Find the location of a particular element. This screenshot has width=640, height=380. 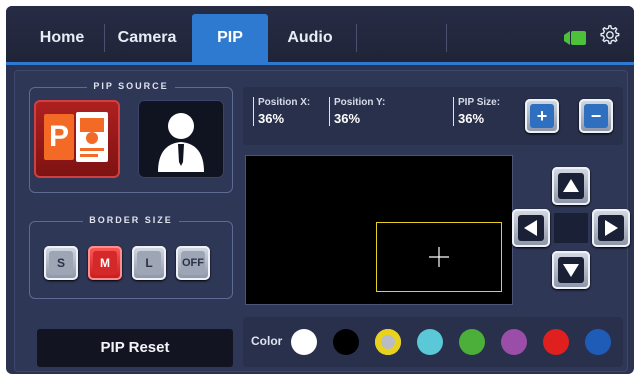

camera-icon is located at coordinates (575, 38).